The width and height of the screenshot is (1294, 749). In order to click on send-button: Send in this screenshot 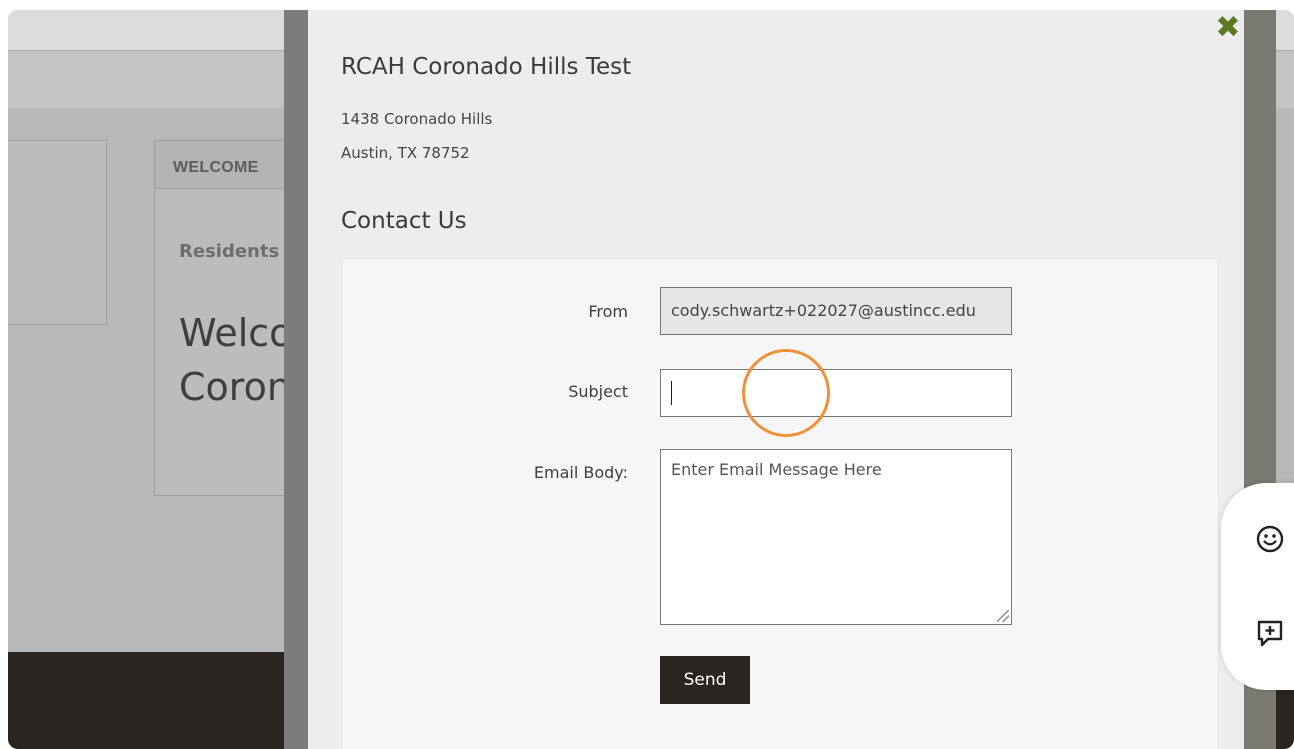, I will do `click(705, 680)`.